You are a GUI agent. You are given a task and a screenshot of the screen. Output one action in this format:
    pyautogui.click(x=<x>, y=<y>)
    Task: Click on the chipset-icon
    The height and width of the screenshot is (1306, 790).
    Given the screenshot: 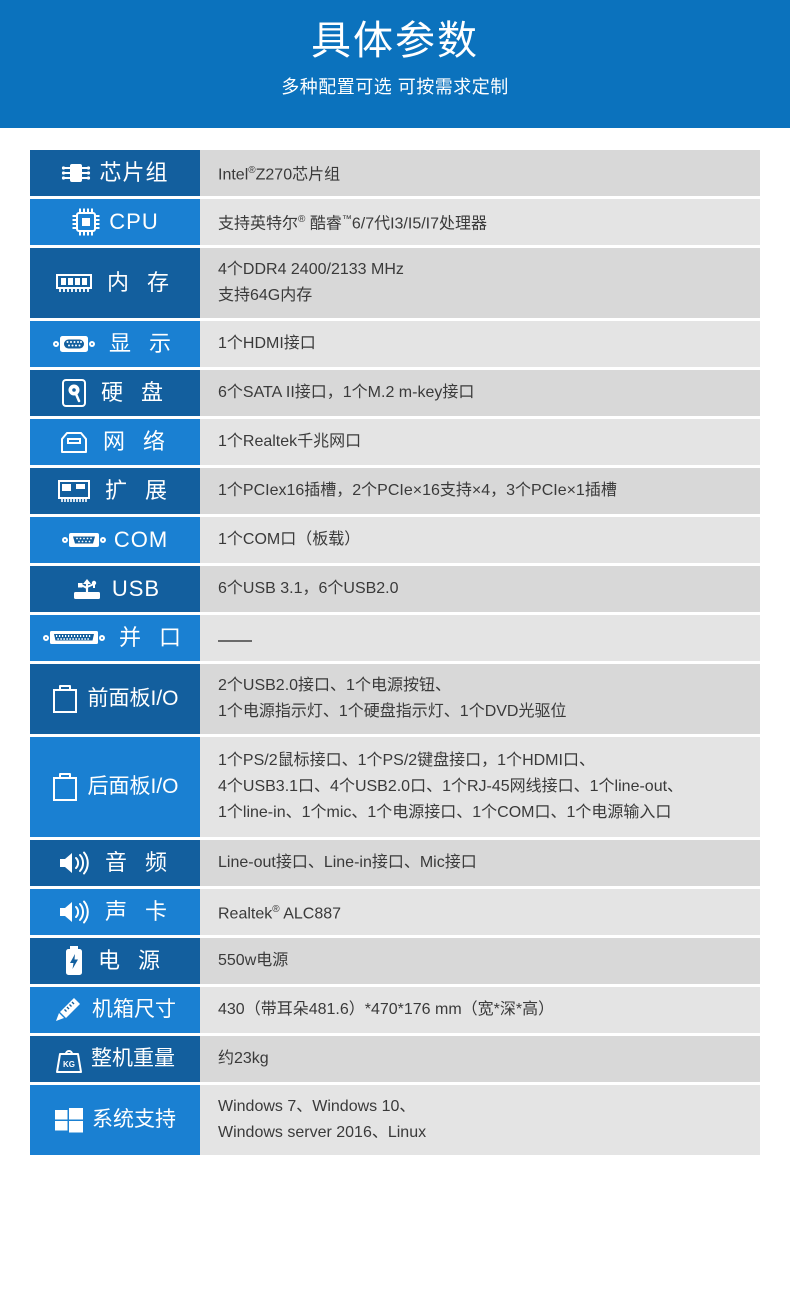 What is the action you would take?
    pyautogui.click(x=76, y=173)
    